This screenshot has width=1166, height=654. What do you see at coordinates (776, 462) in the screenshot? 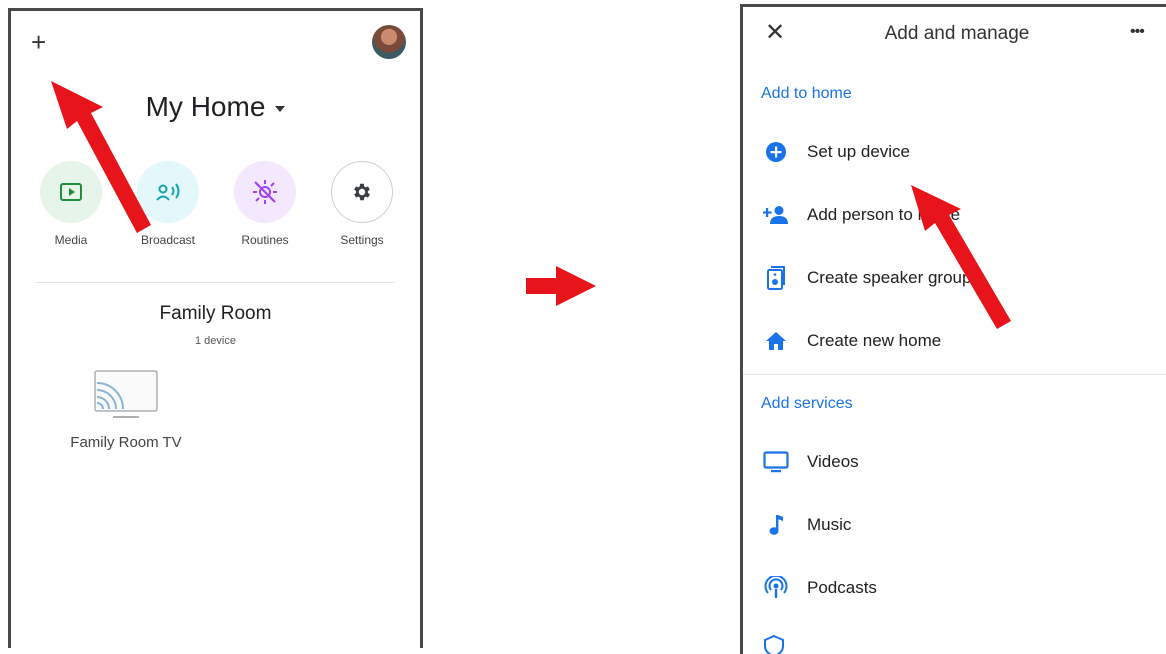
I see `tv-icon` at bounding box center [776, 462].